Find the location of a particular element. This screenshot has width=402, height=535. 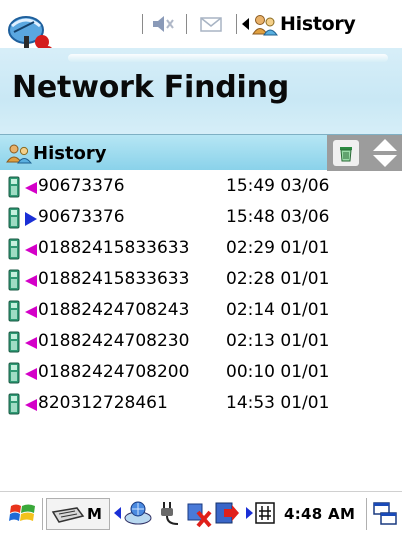

taskbar: M 4:48 AM is located at coordinates (201, 513).